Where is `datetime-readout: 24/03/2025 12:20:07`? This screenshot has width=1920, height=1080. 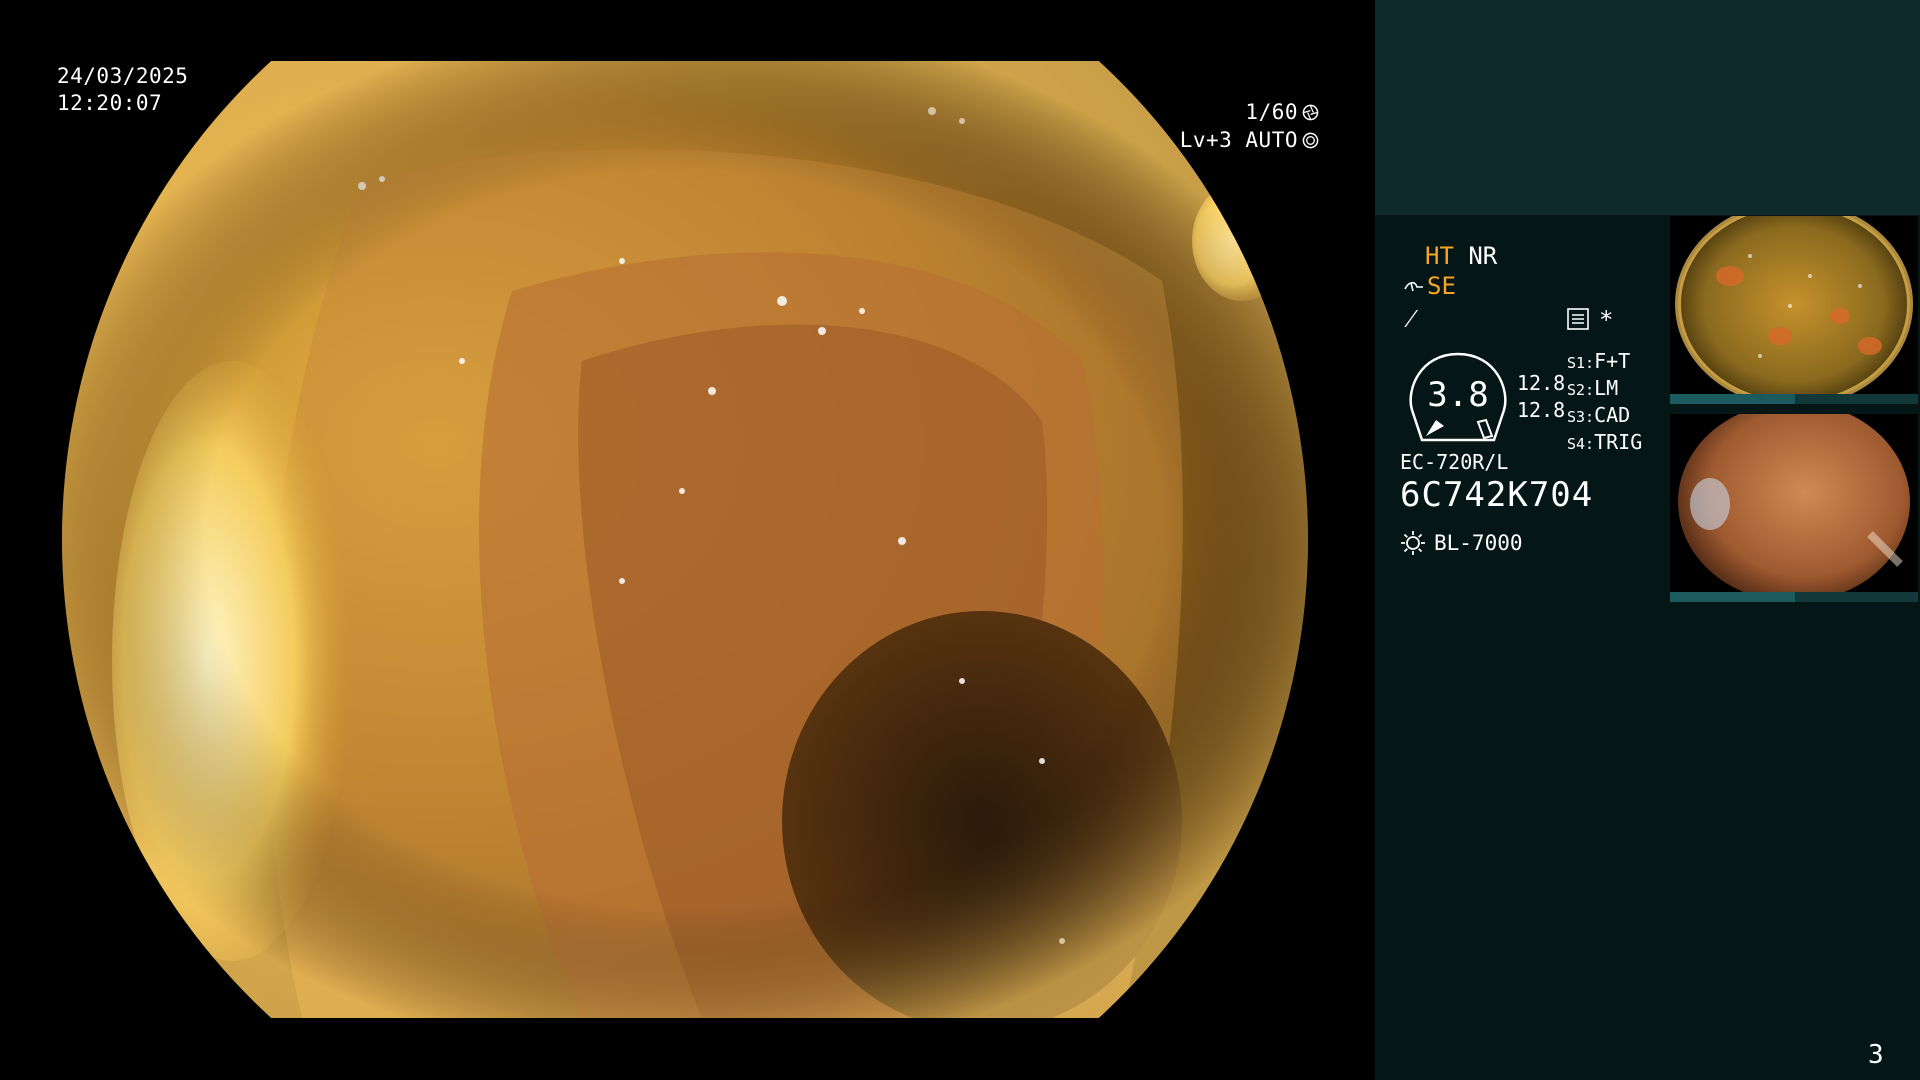
datetime-readout: 24/03/2025 12:20:07 is located at coordinates (122, 90).